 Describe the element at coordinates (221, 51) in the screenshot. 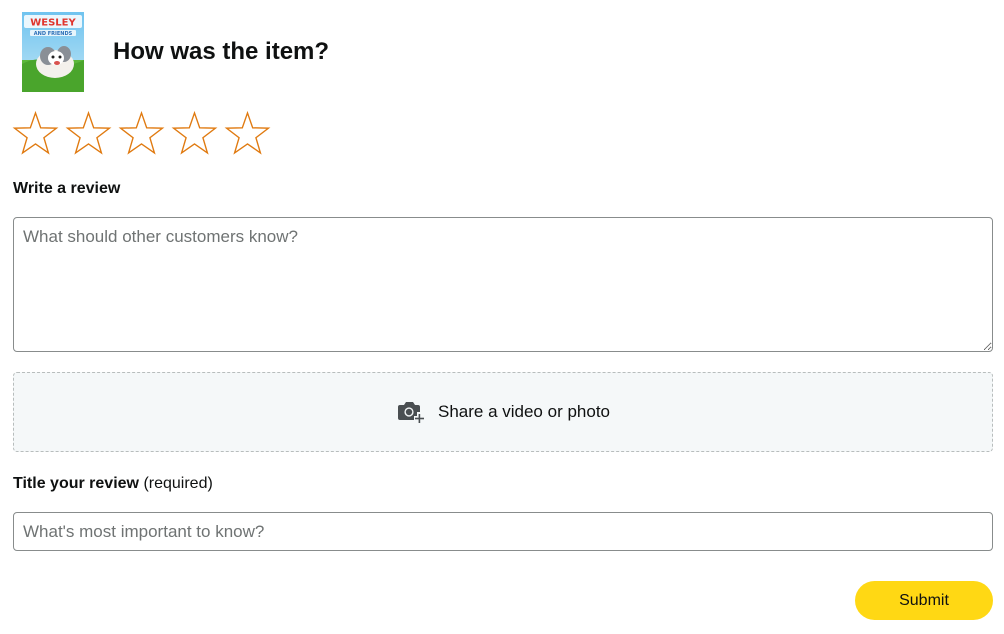

I see `page-title: How was the item?` at that location.